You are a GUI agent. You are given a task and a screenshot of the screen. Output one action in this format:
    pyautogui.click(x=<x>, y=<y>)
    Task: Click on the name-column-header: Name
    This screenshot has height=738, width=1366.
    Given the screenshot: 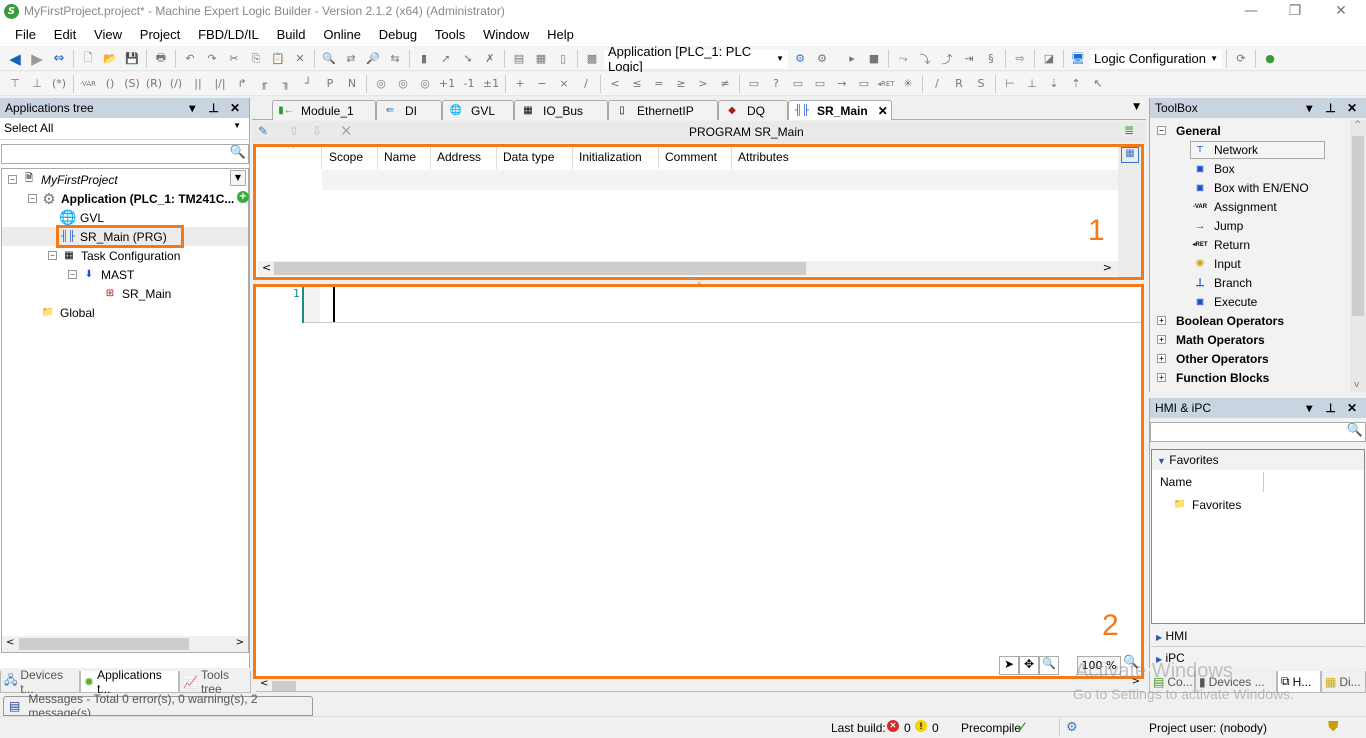 What is the action you would take?
    pyautogui.click(x=1176, y=482)
    